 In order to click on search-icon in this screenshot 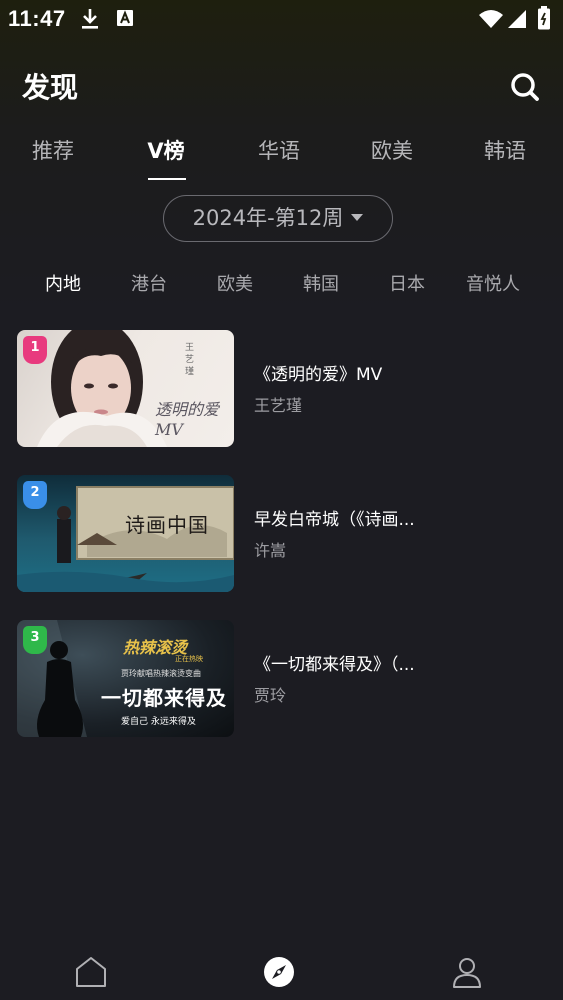, I will do `click(525, 87)`.